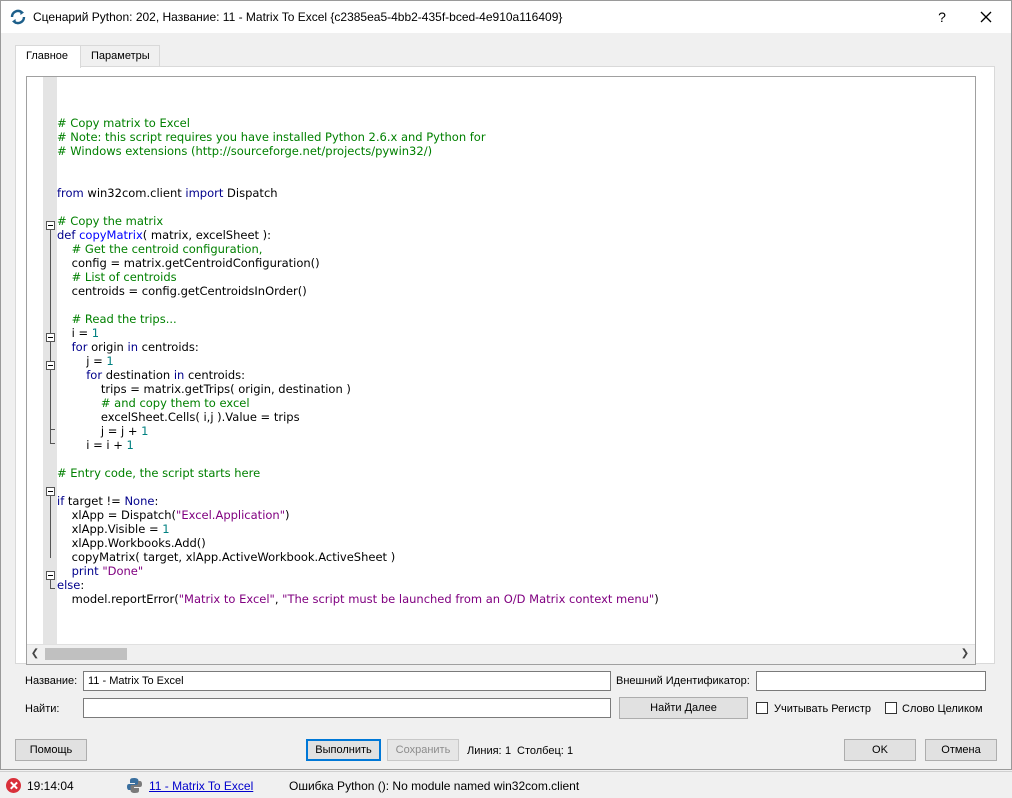  I want to click on code-token: target !=, so click(94, 501).